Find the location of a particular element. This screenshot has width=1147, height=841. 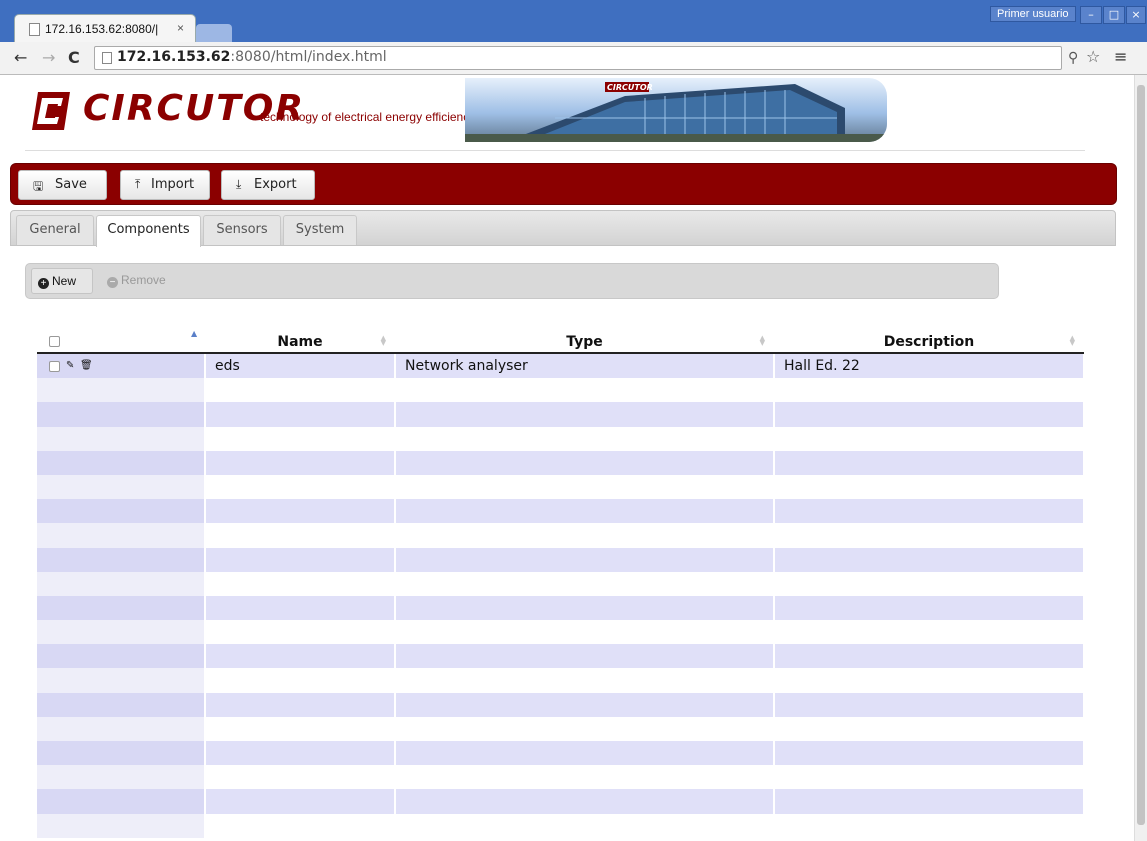

url-input: 172.16.153.62:8080/html/index.html is located at coordinates (578, 58).